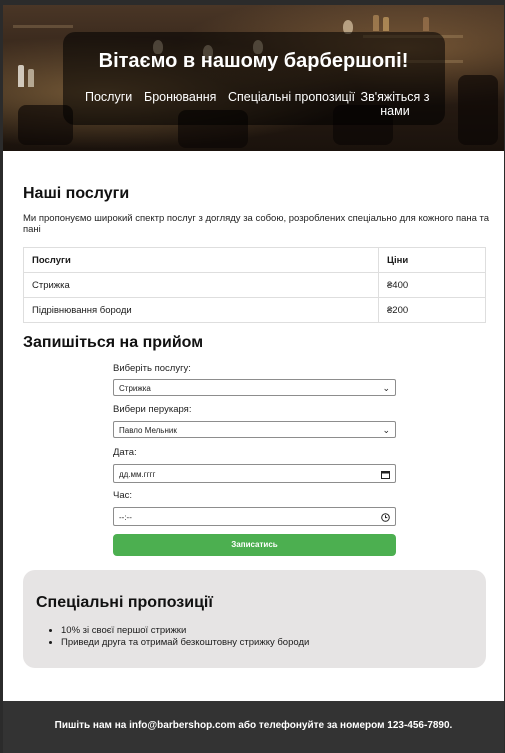 The width and height of the screenshot is (505, 753). I want to click on booking-heading: Запишіться на прийом, so click(113, 342).